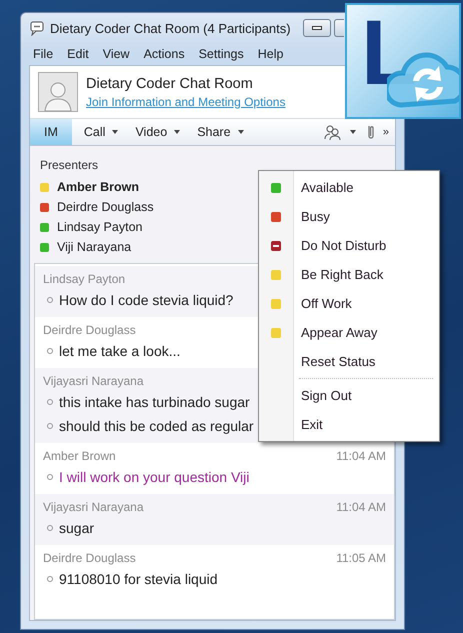  What do you see at coordinates (78, 54) in the screenshot?
I see `menu-item: Edit` at bounding box center [78, 54].